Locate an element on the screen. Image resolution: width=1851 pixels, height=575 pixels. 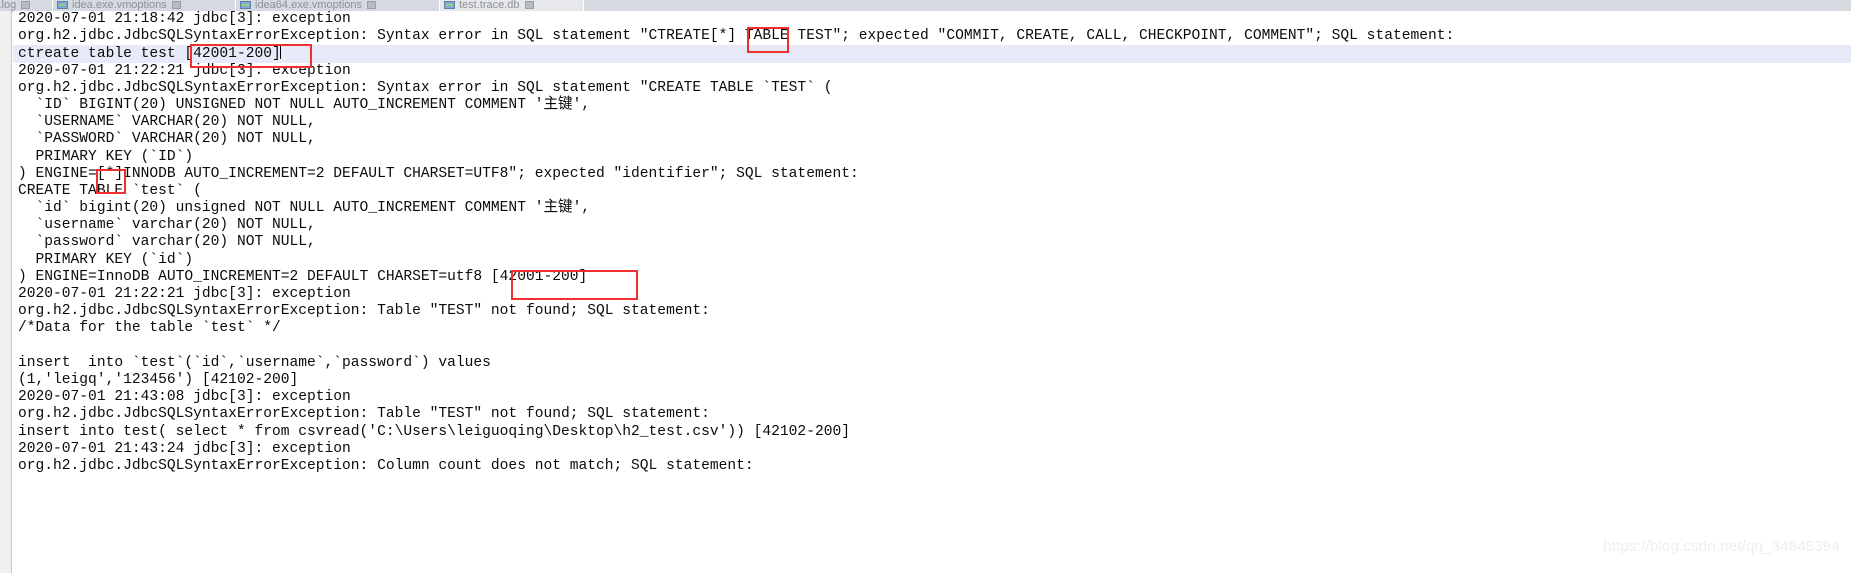
log-line: (1,'leigq','123456') [42102-200] is located at coordinates (158, 379).